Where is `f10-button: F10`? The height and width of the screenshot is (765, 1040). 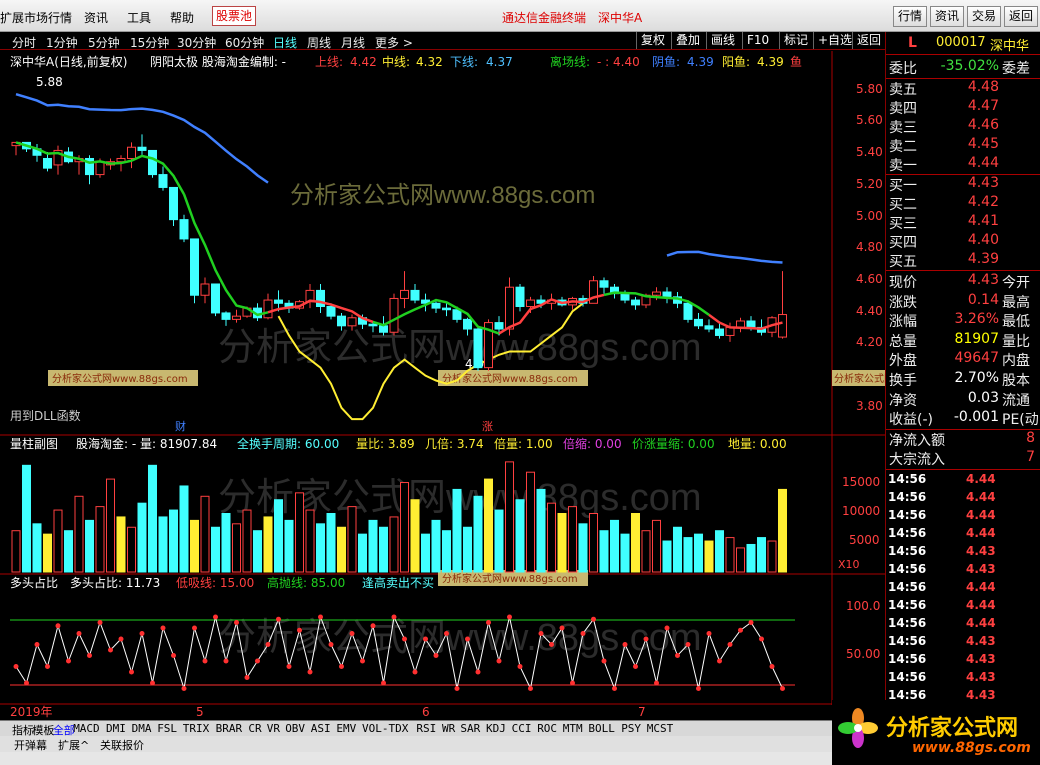 f10-button: F10 is located at coordinates (757, 40).